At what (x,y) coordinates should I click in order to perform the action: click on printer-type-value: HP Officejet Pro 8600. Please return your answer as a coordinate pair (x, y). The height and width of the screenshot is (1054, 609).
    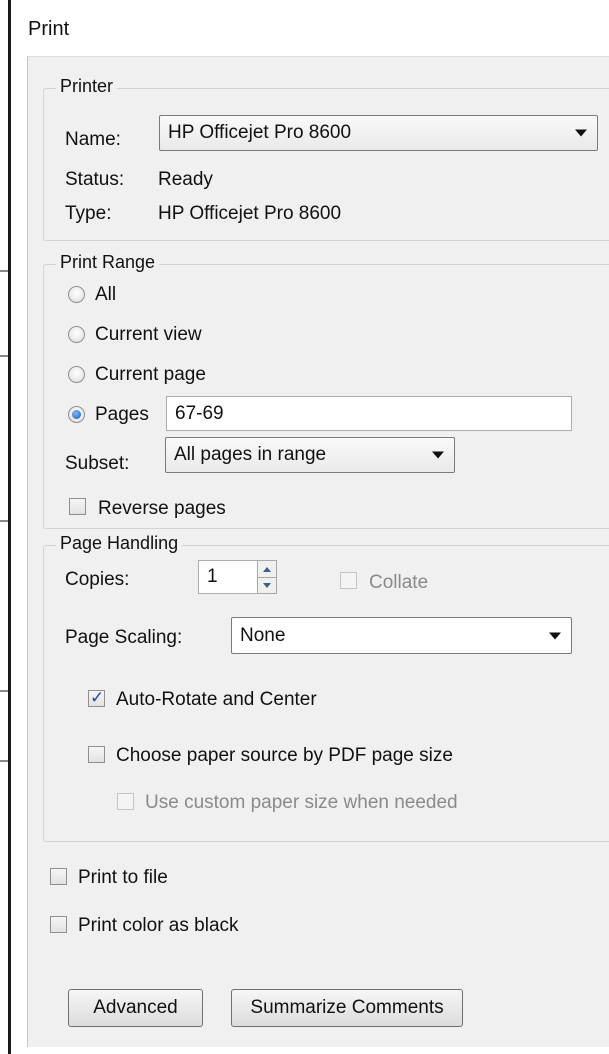
    Looking at the image, I should click on (250, 213).